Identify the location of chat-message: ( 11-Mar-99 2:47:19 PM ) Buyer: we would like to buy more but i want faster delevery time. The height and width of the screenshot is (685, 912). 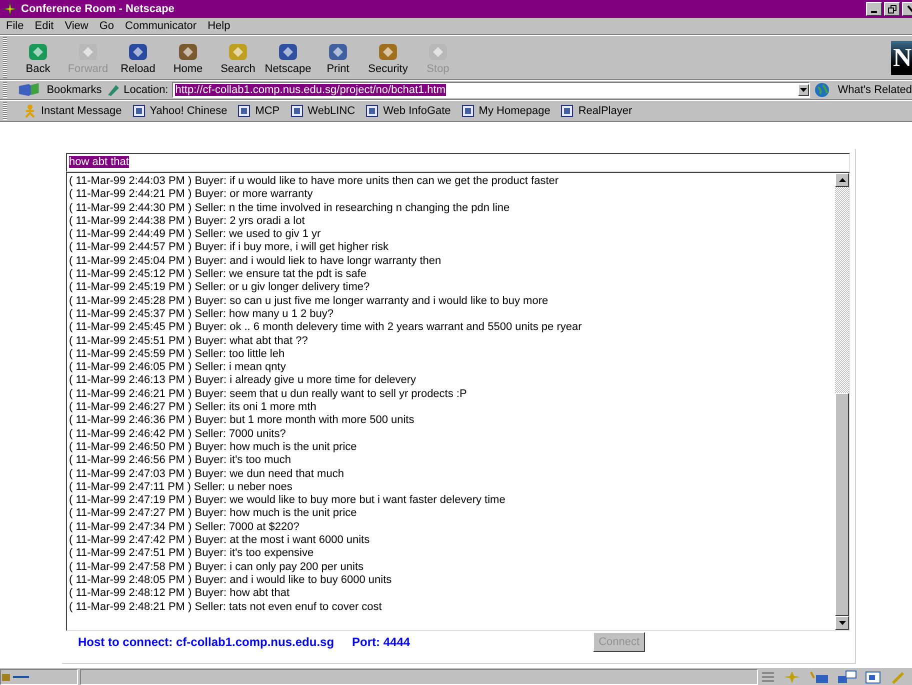
(287, 501).